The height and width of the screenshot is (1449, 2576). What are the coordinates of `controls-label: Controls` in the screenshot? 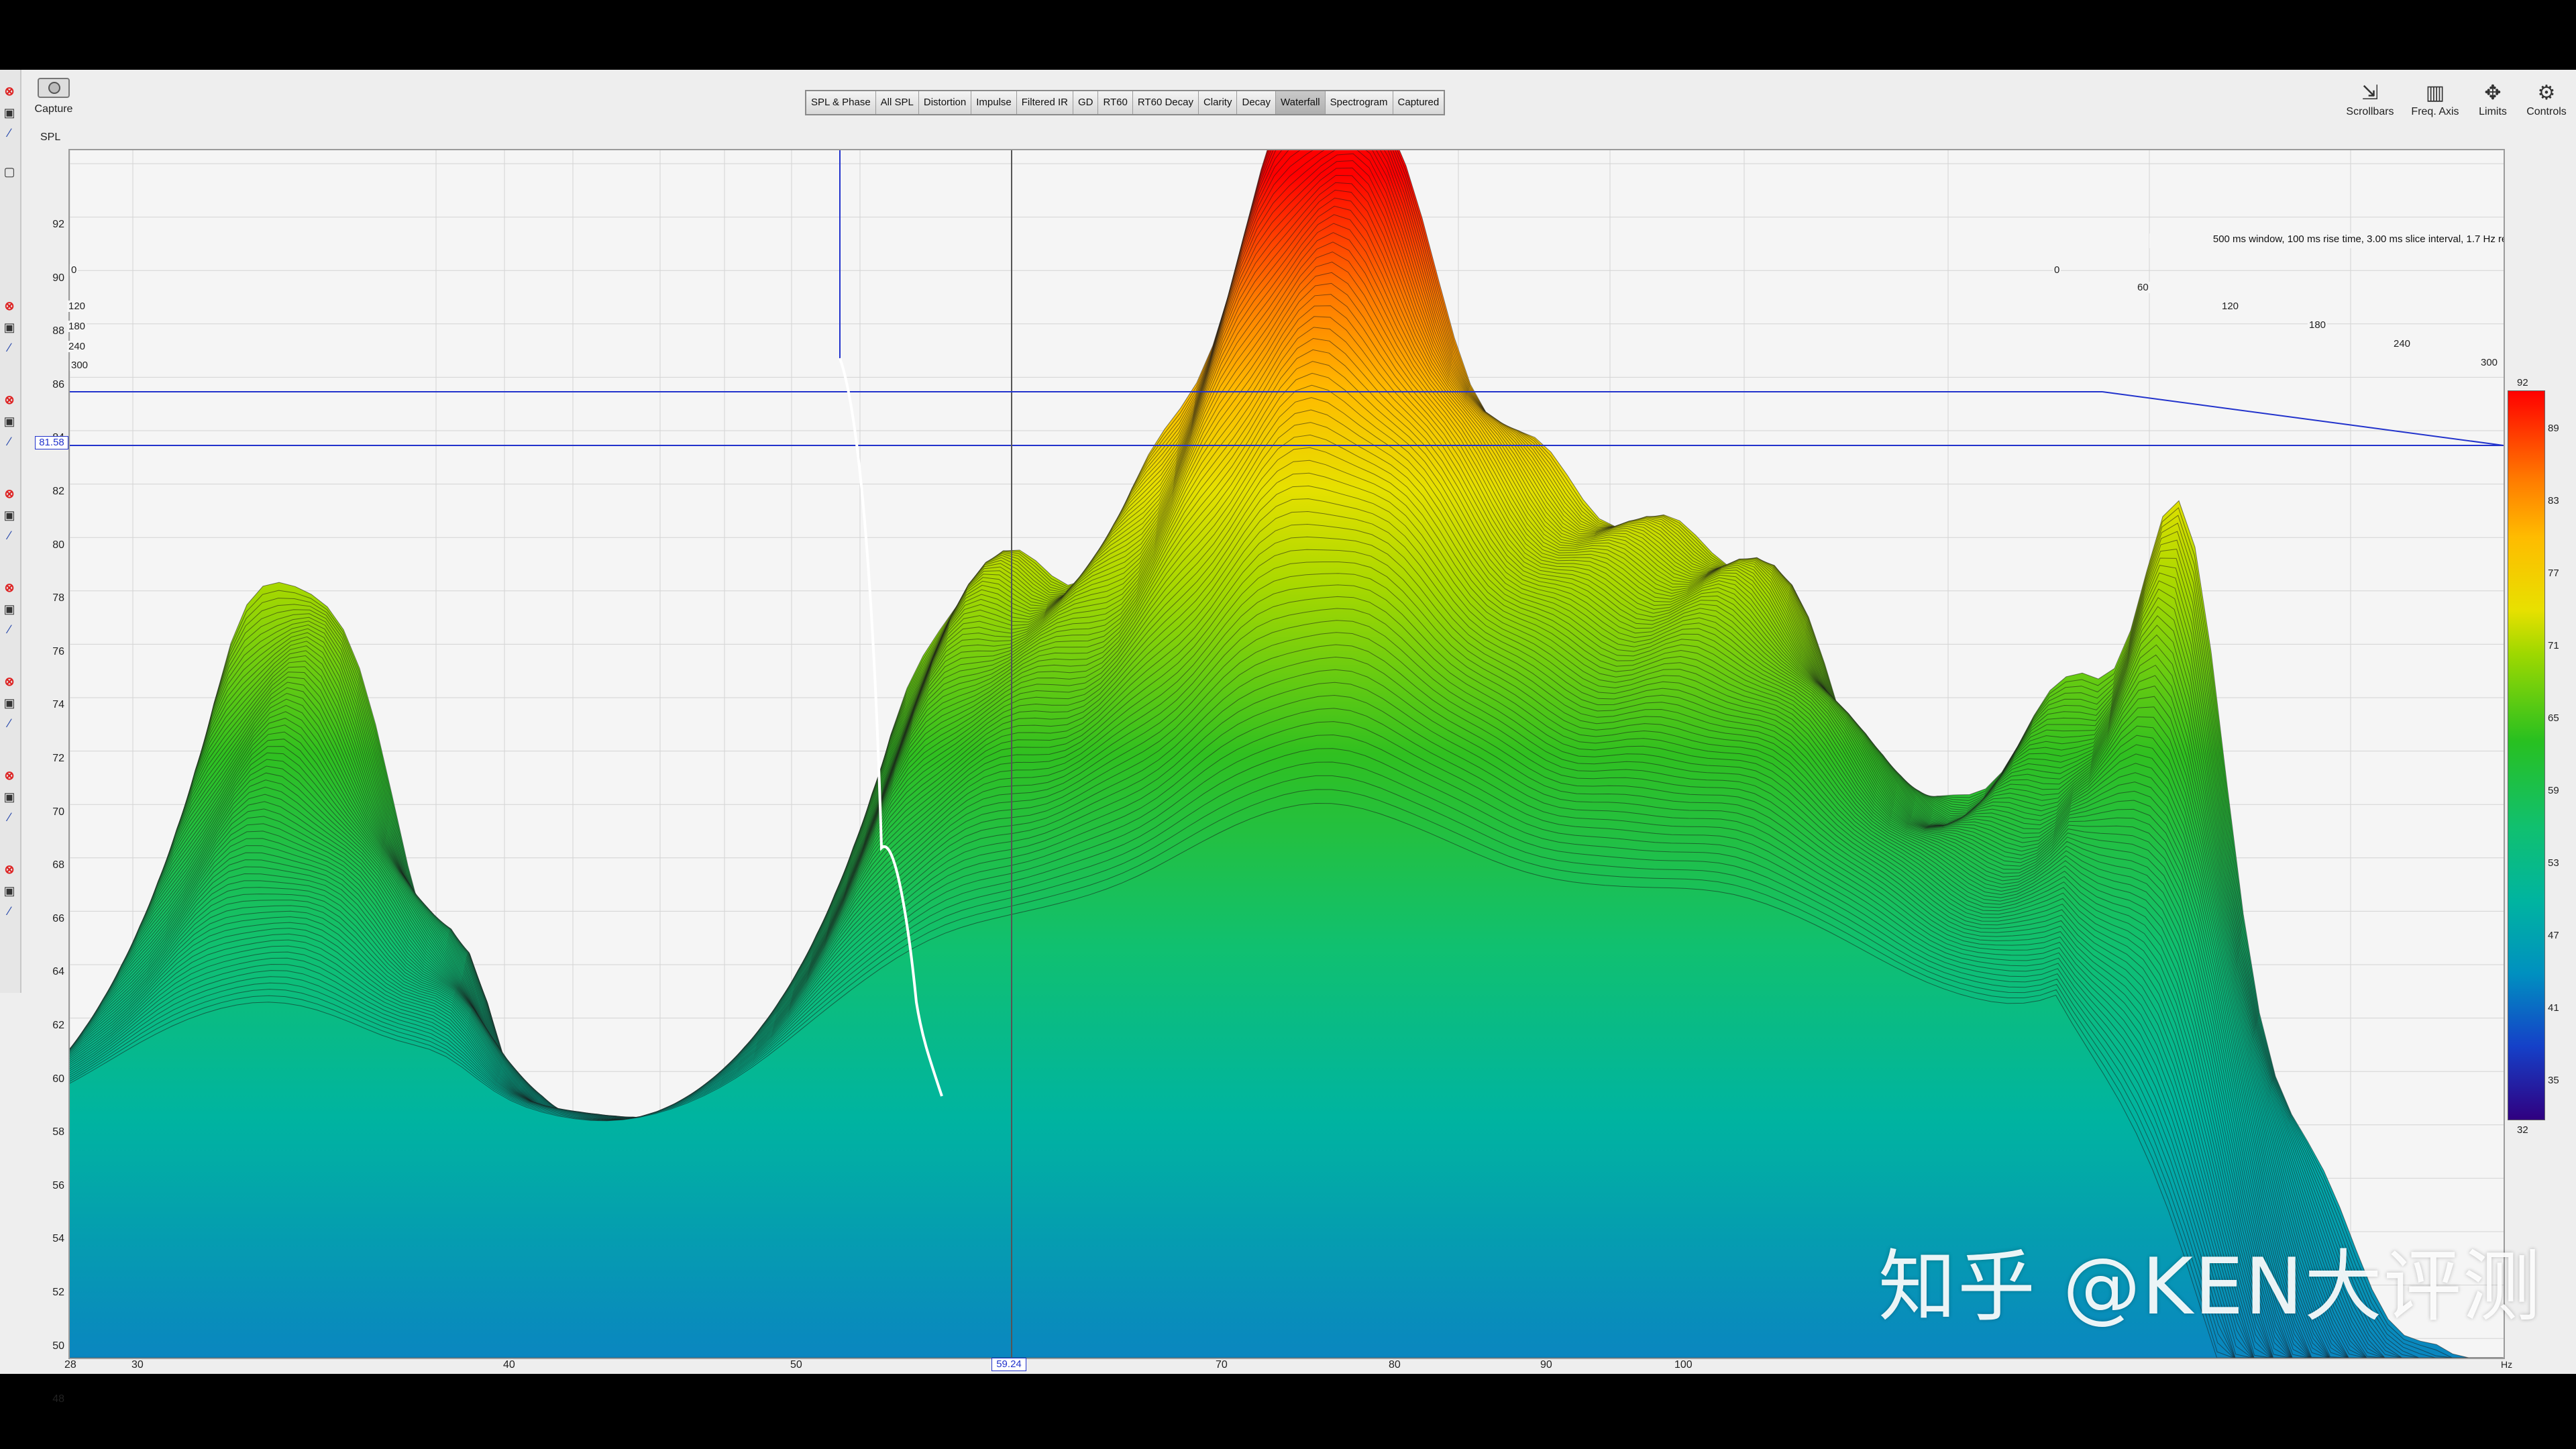 It's located at (2546, 111).